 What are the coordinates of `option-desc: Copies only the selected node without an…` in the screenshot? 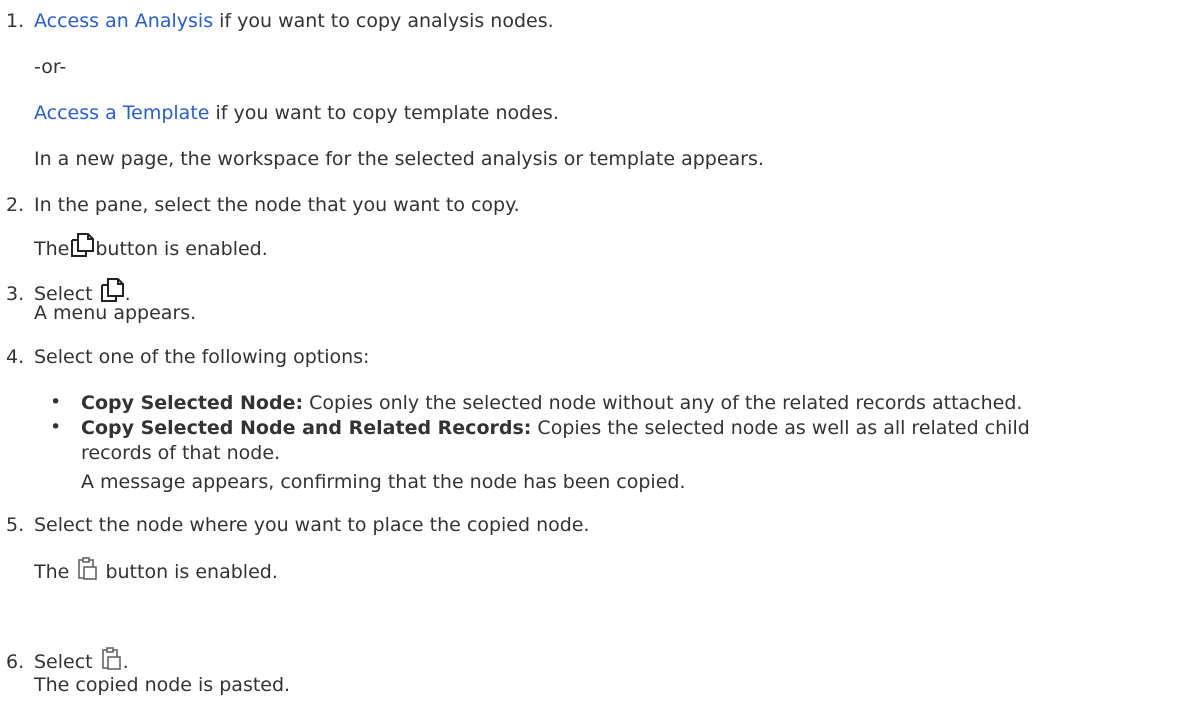 It's located at (663, 403).